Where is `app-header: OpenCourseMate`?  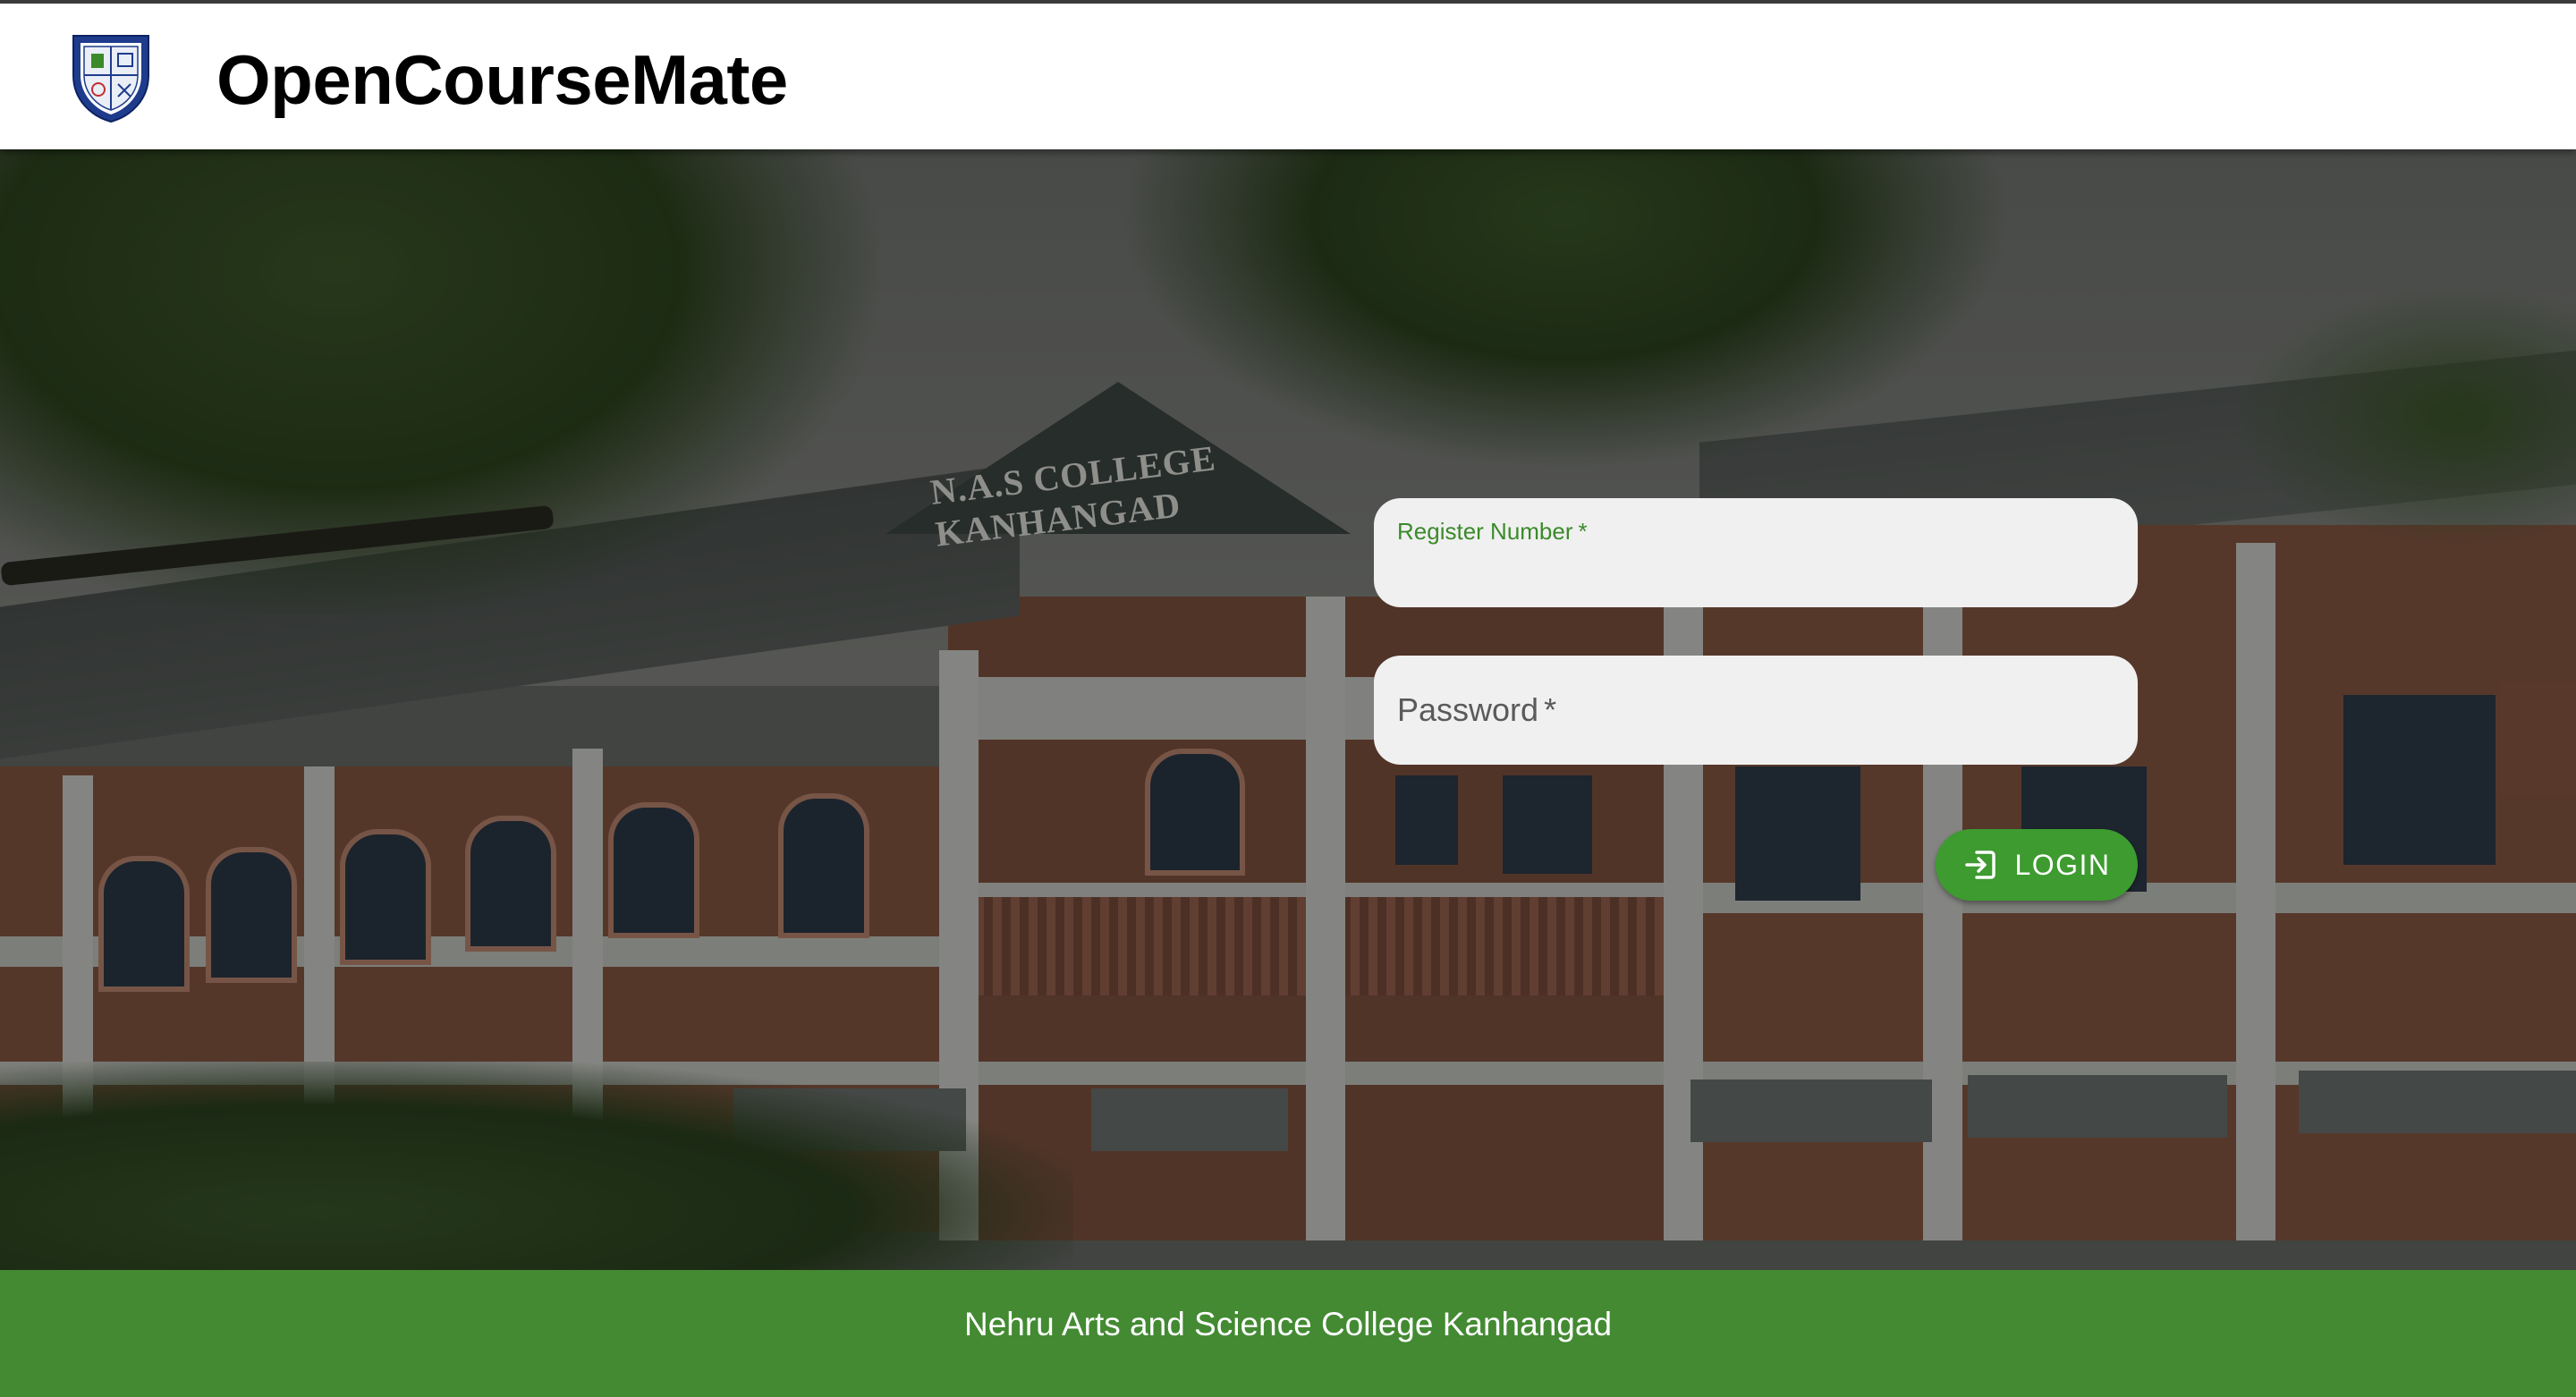 app-header: OpenCourseMate is located at coordinates (1288, 74).